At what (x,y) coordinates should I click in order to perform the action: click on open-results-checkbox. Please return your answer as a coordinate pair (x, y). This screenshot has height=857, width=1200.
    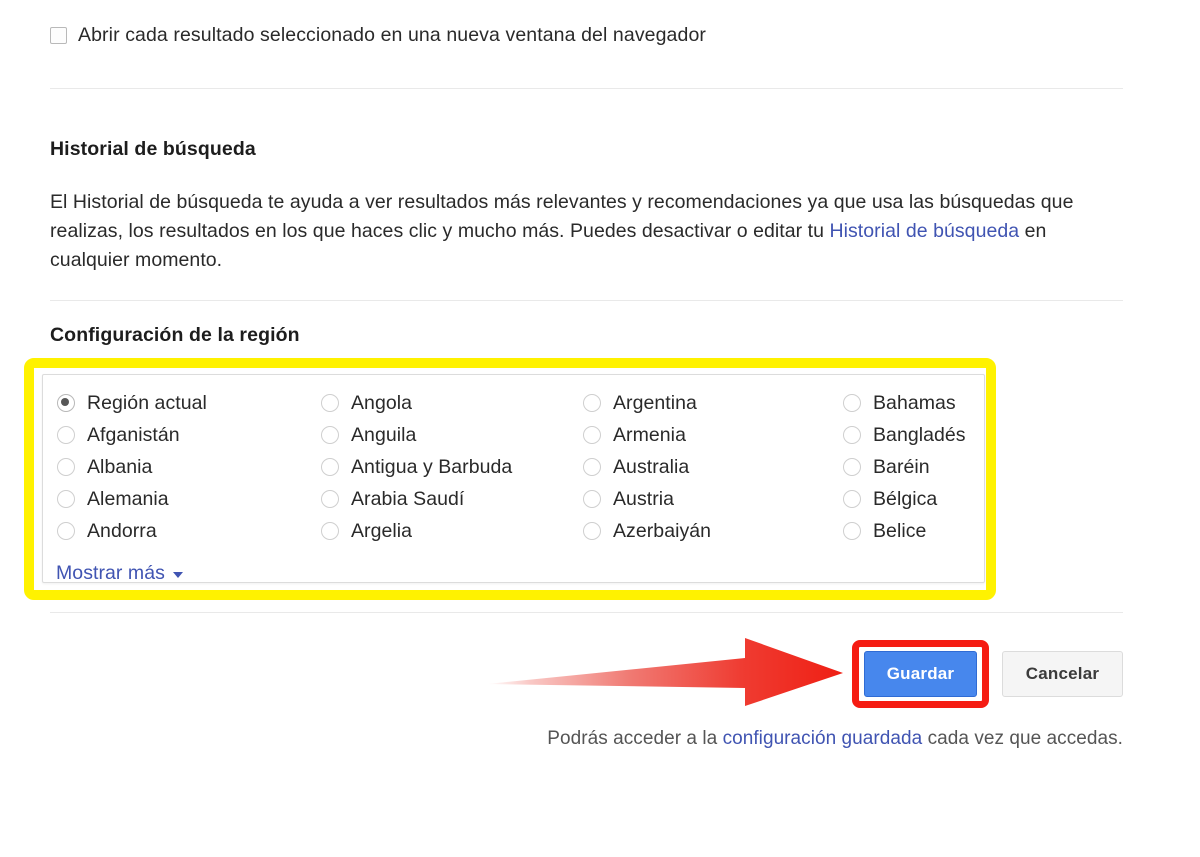
    Looking at the image, I should click on (58, 35).